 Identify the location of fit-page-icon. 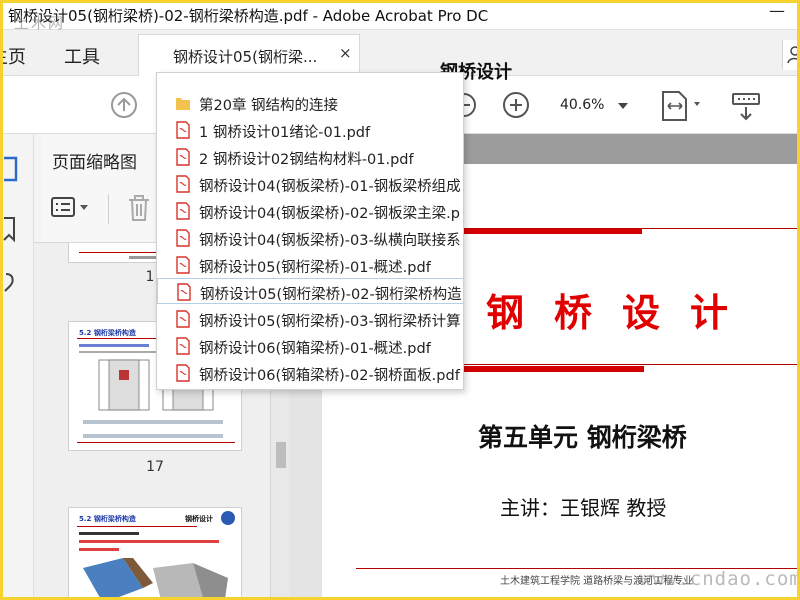
(682, 108).